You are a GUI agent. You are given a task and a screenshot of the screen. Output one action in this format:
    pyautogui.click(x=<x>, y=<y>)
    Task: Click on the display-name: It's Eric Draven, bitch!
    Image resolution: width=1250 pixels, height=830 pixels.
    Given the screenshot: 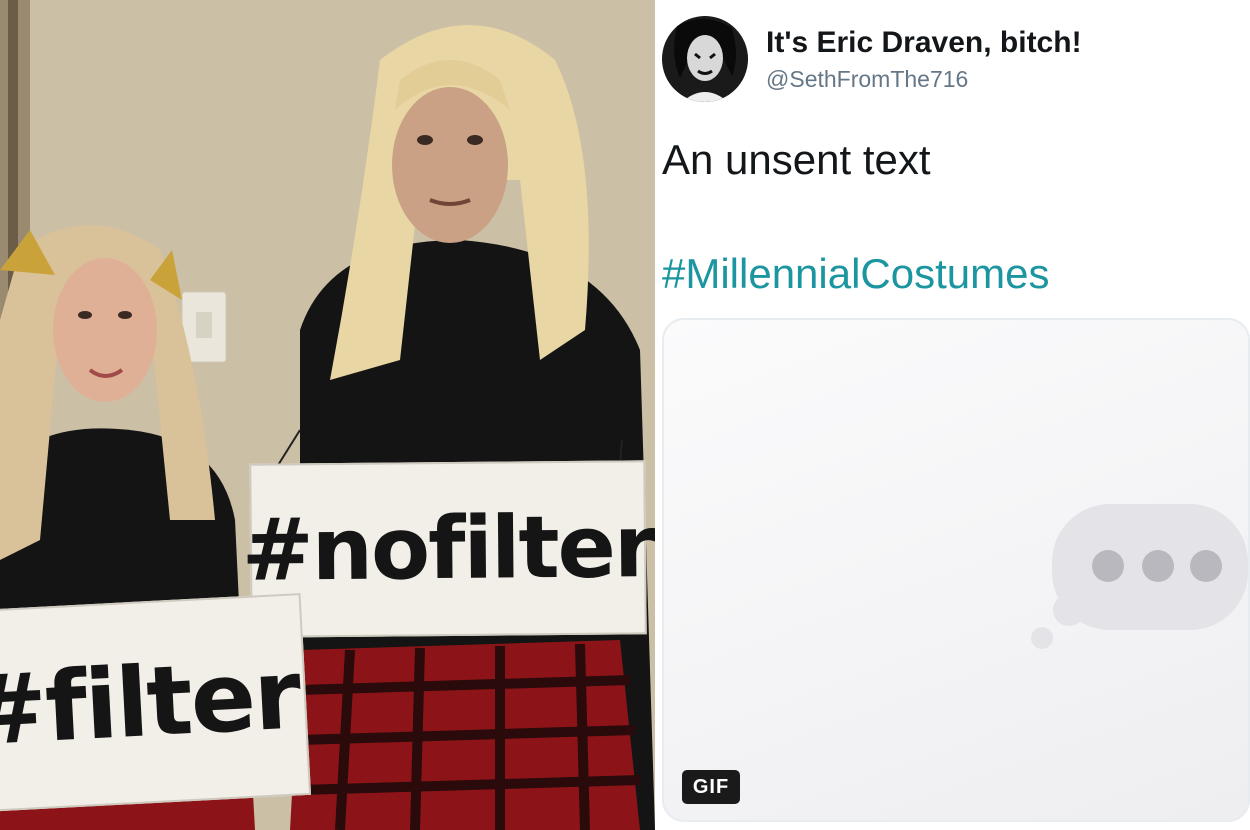 What is the action you would take?
    pyautogui.click(x=924, y=43)
    